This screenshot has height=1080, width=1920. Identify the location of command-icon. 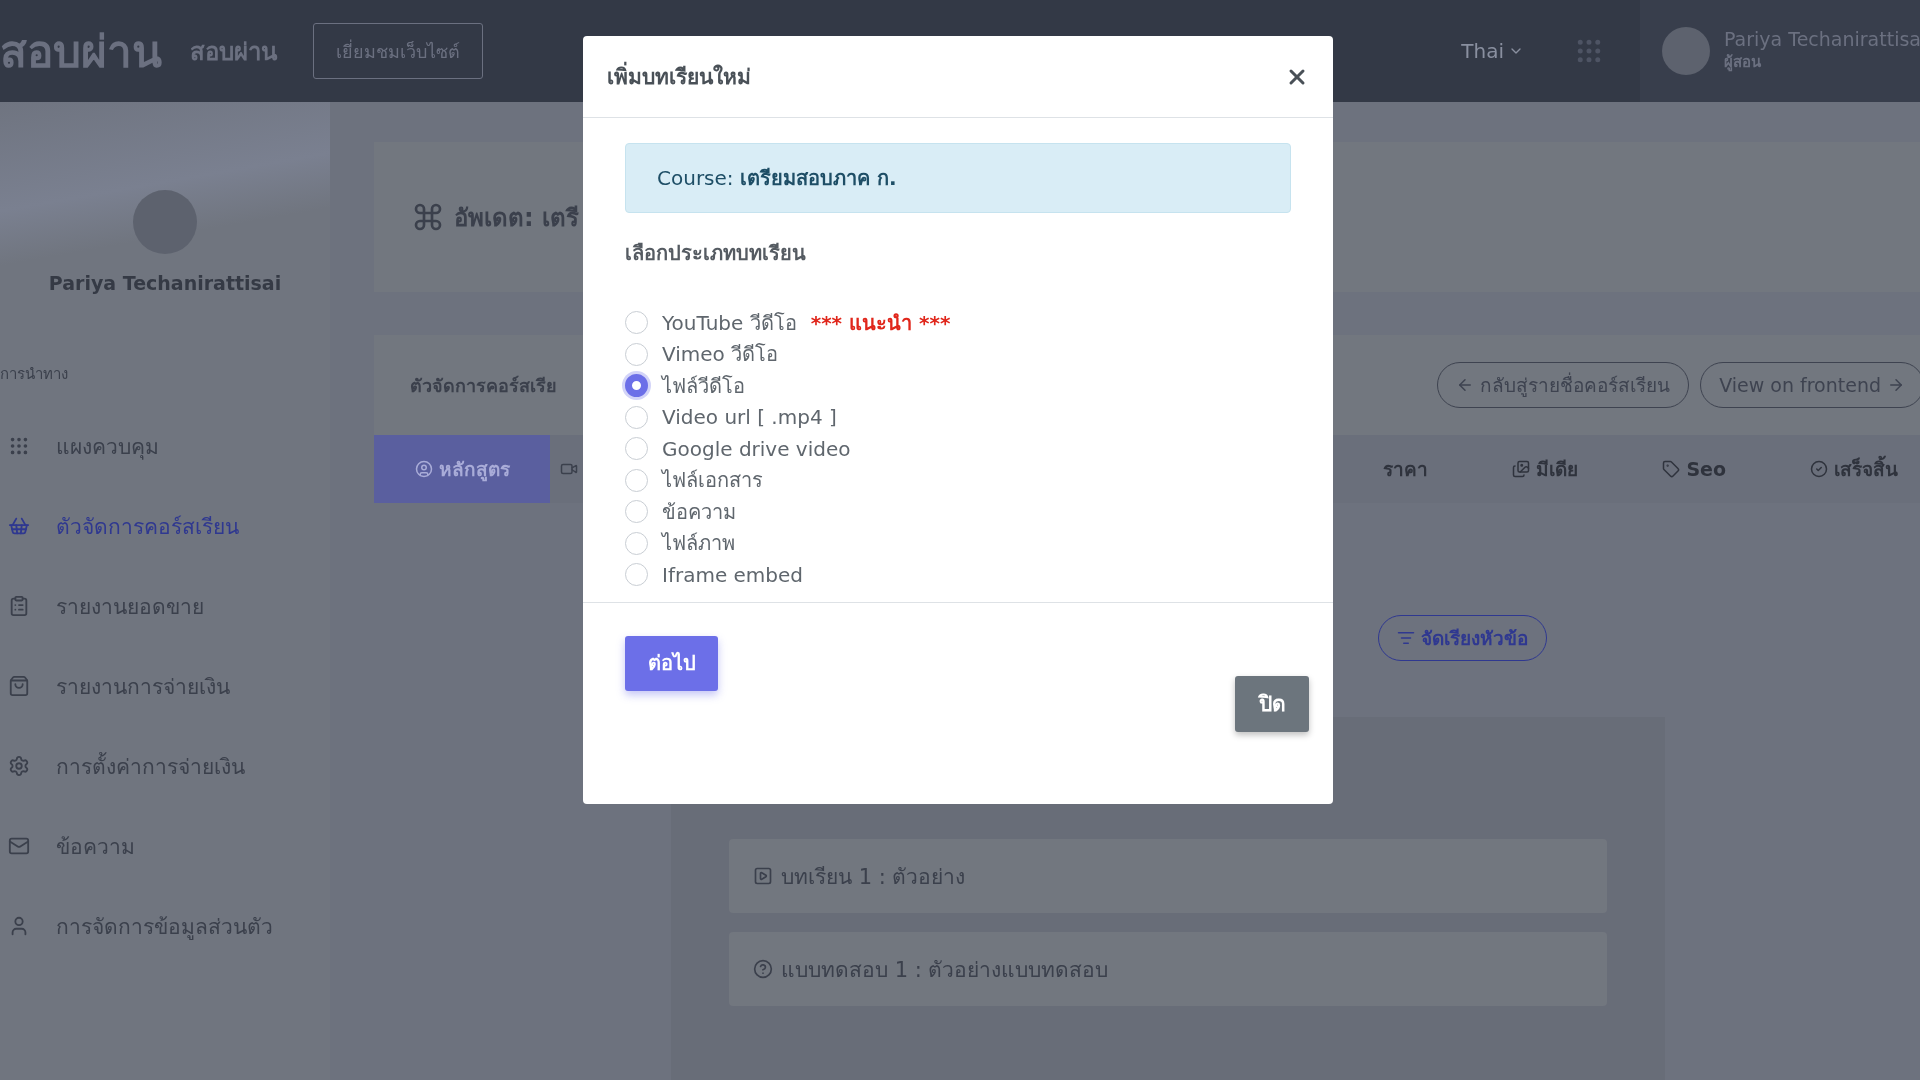
(428, 217).